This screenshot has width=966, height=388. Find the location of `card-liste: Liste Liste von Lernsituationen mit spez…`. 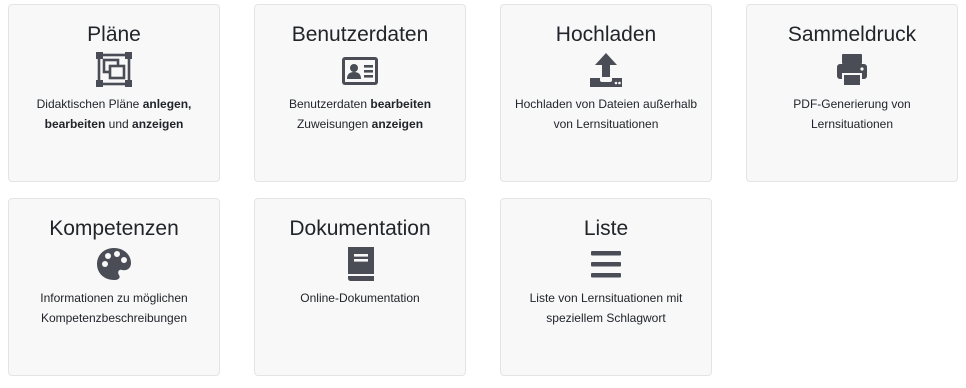

card-liste: Liste Liste von Lernsituationen mit spez… is located at coordinates (606, 287).